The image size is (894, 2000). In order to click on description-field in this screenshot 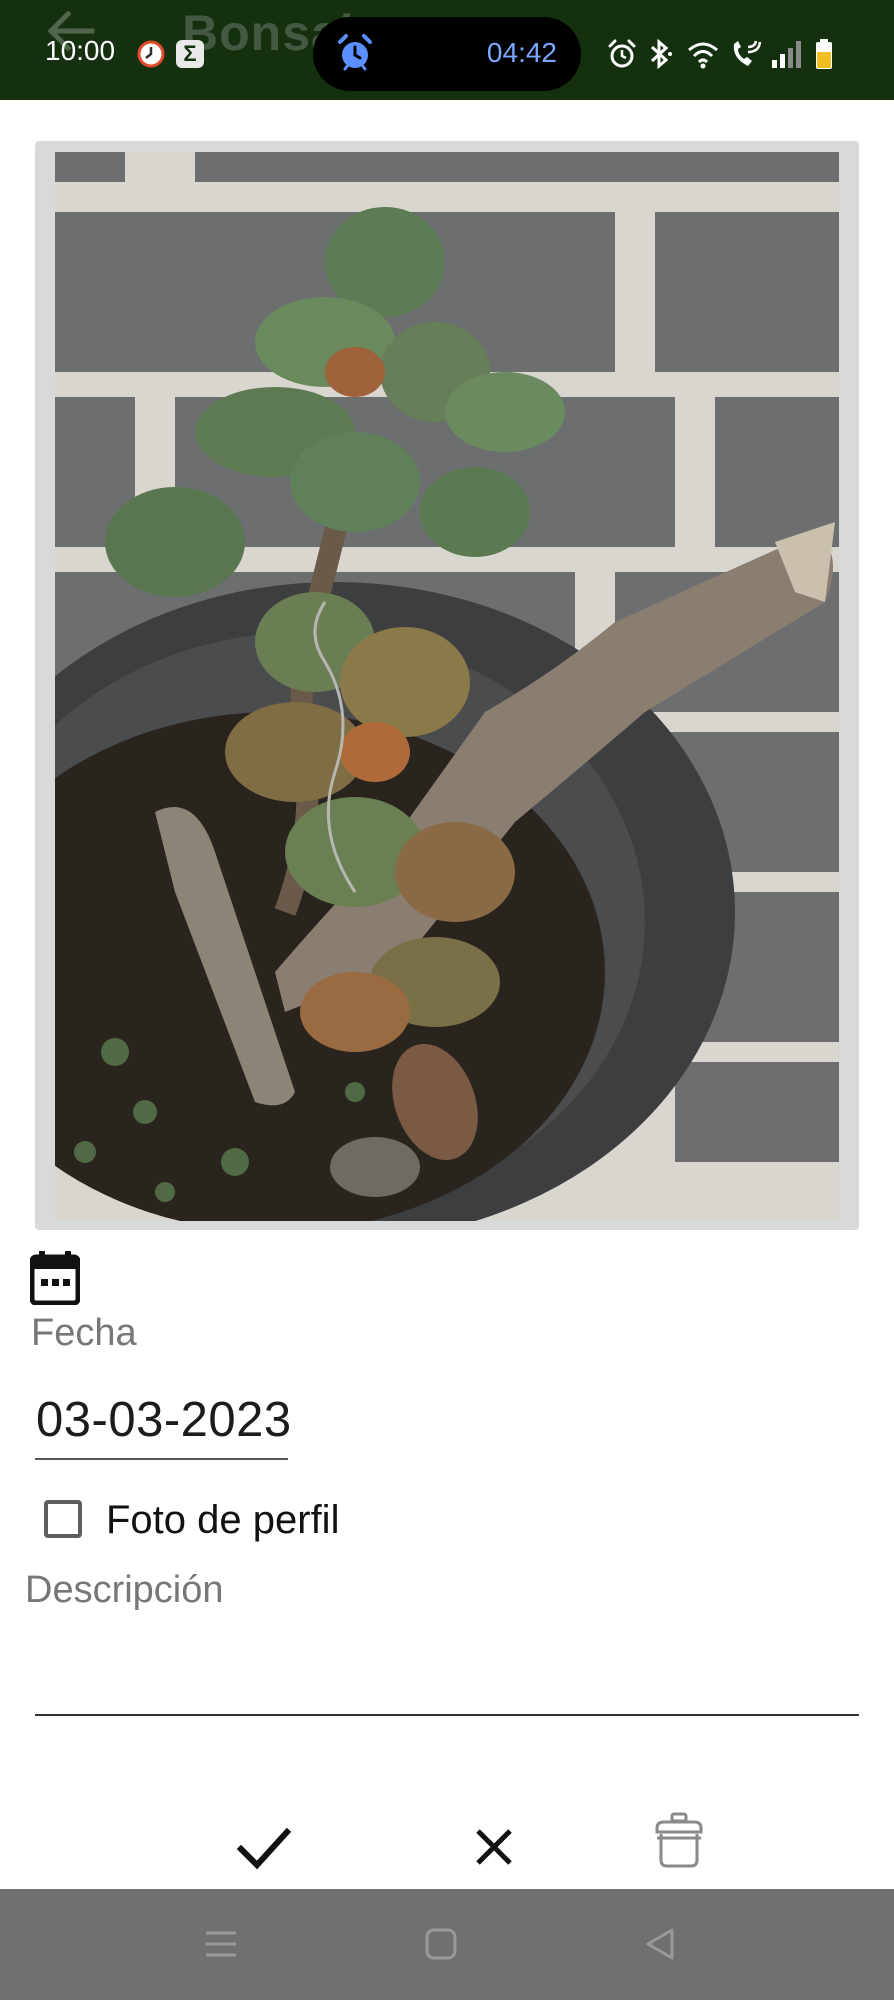, I will do `click(447, 1666)`.